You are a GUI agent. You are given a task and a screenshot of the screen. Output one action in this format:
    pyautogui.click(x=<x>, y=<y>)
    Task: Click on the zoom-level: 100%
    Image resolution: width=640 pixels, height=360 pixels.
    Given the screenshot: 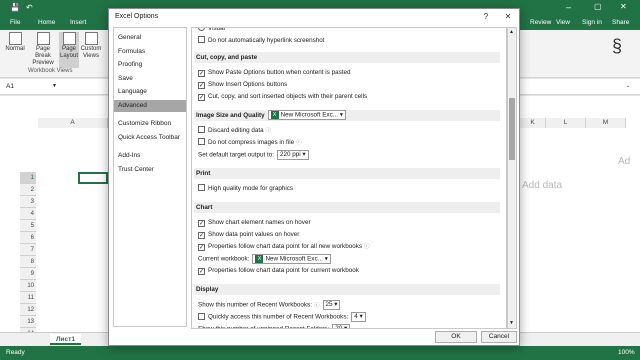 What is the action you would take?
    pyautogui.click(x=626, y=352)
    